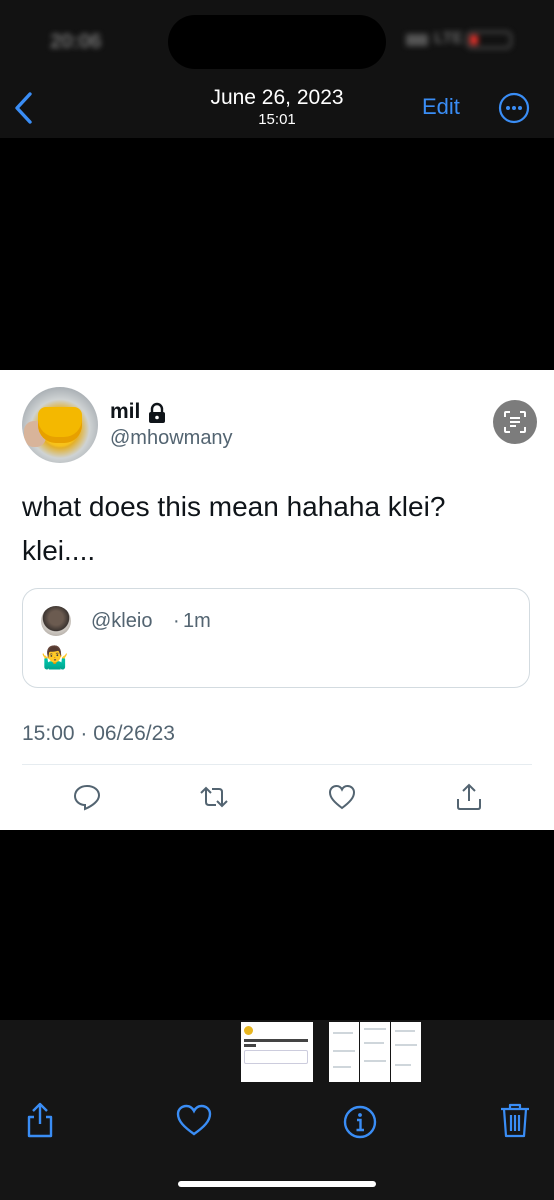 This screenshot has height=1200, width=554. What do you see at coordinates (277, 1184) in the screenshot?
I see `home-indicator` at bounding box center [277, 1184].